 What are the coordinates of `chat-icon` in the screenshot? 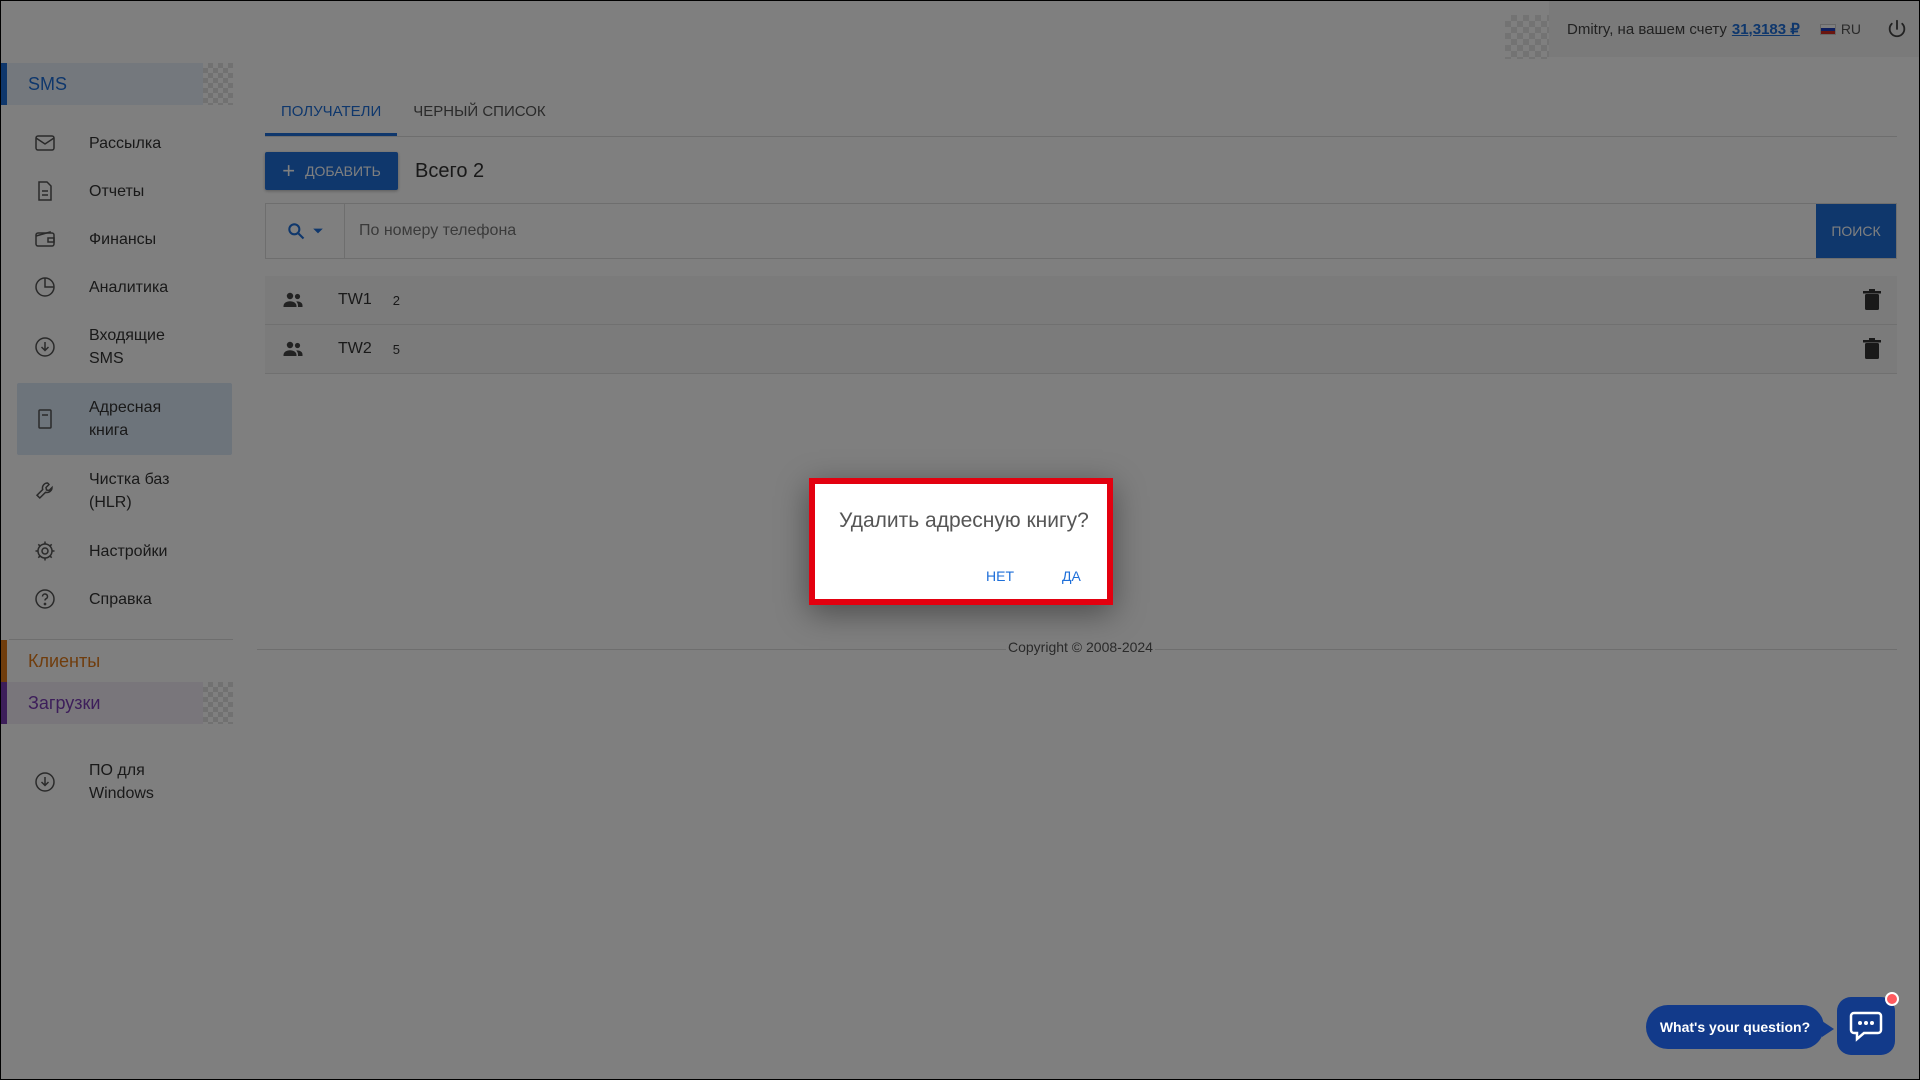 It's located at (1866, 1026).